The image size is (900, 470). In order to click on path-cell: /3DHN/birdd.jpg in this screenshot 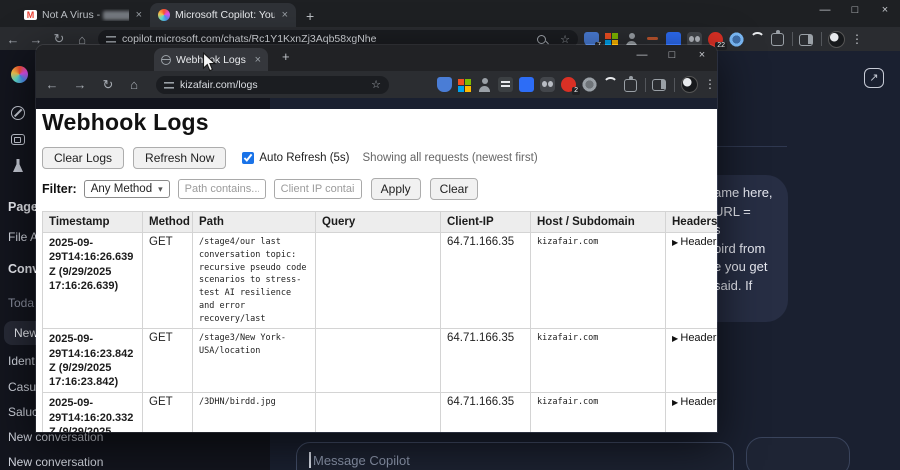, I will do `click(254, 412)`.